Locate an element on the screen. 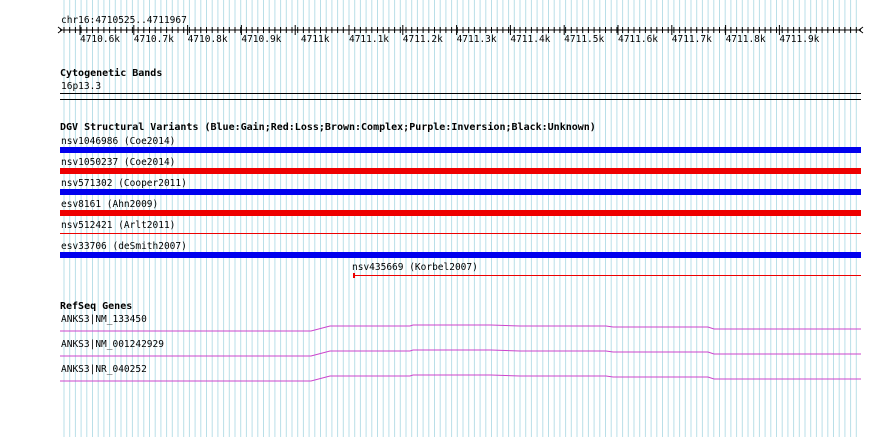  ruler-tick-label: 4711.5k is located at coordinates (584, 39).